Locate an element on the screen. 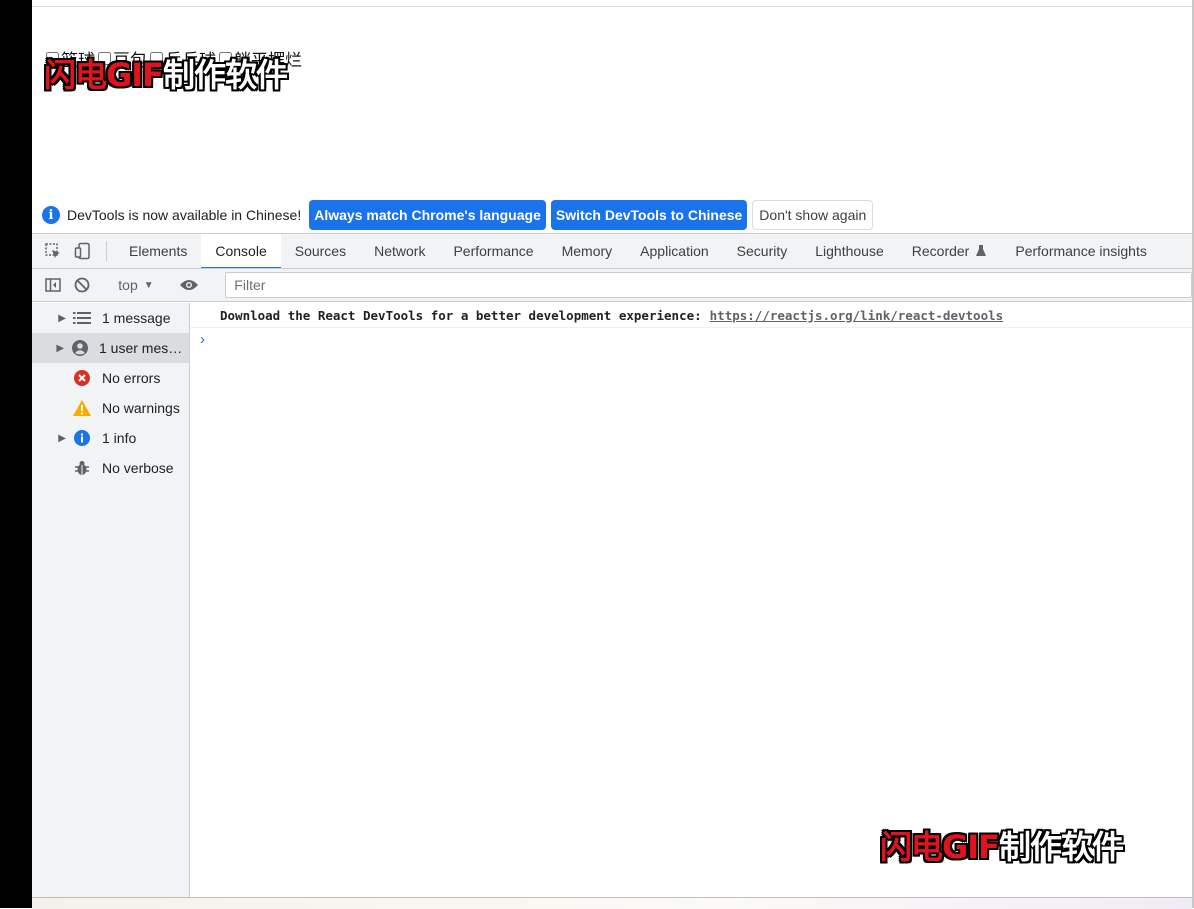 The height and width of the screenshot is (909, 1194). switch-to-chinese-button: Switch DevTools to Chinese is located at coordinates (649, 215).